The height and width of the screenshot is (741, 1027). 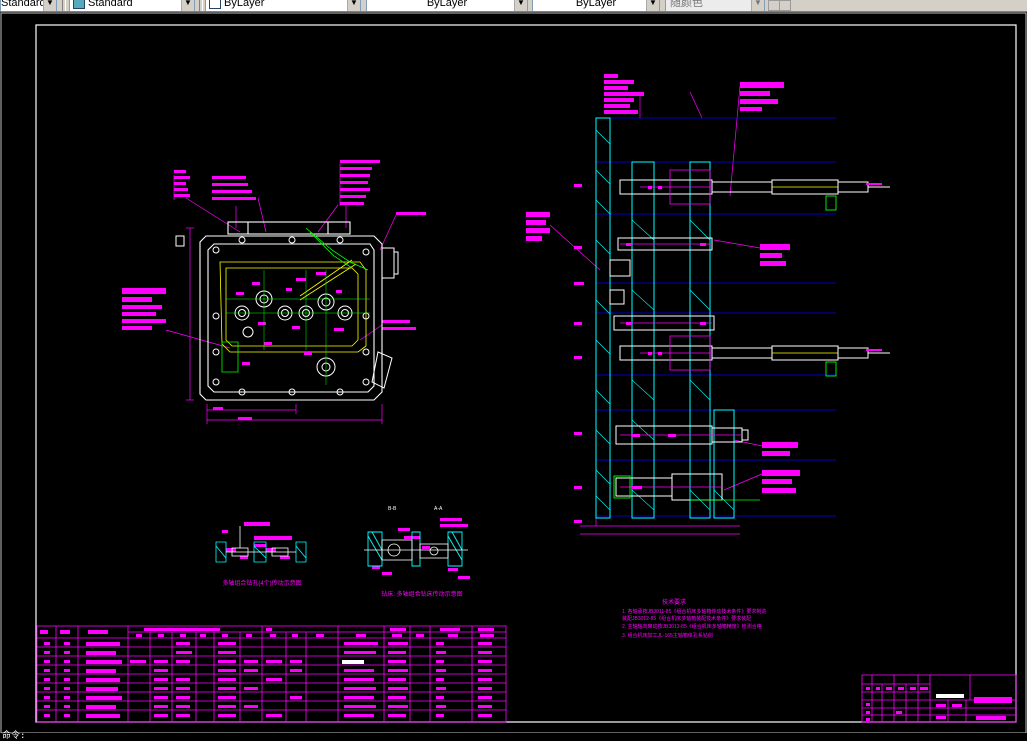 I want to click on tech-line-1: 1. 各轴承按JB3011-85《组合机床多轴箱传动技术条件》要求制造, so click(x=694, y=611).